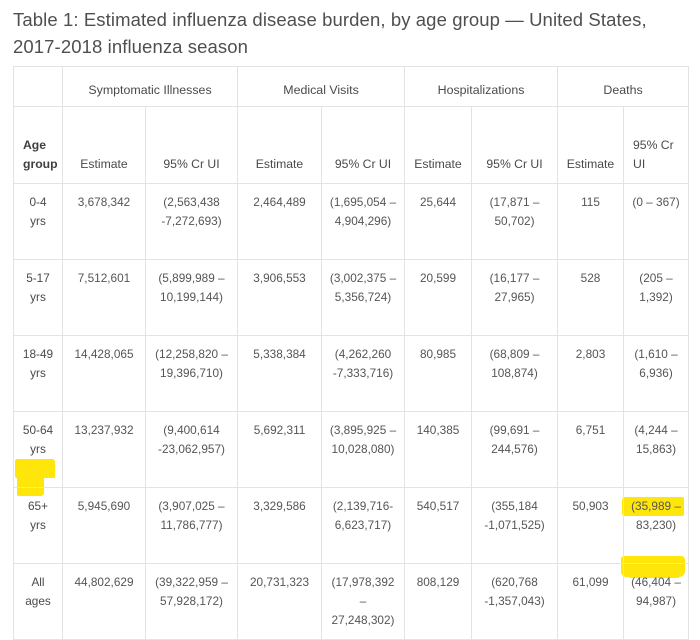 The image size is (700, 640). I want to click on cell-hosp-estimate: 540,517, so click(438, 525).